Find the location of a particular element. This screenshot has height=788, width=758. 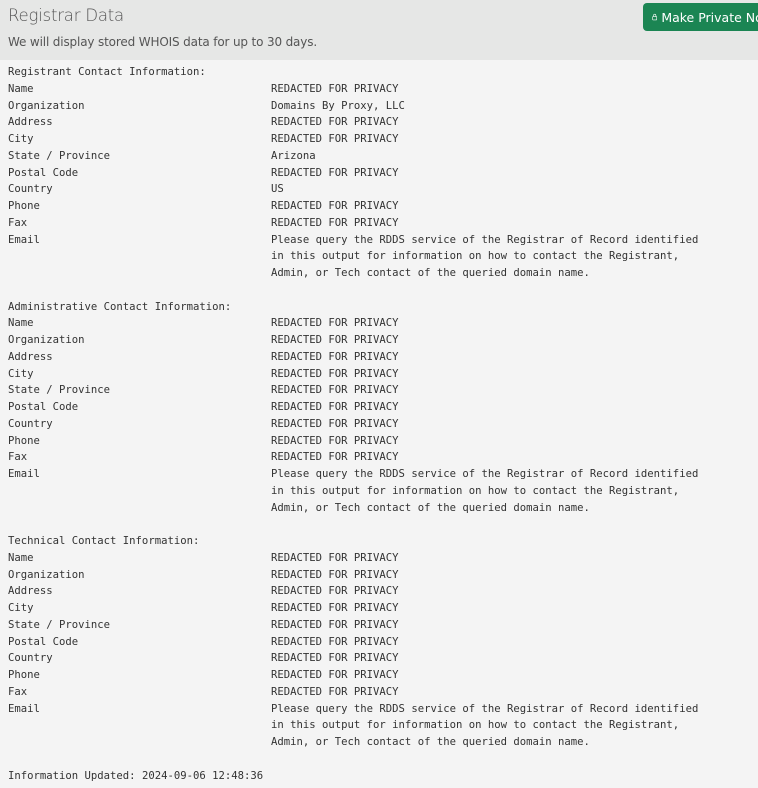

updated-label: Information Updated: is located at coordinates (72, 775).